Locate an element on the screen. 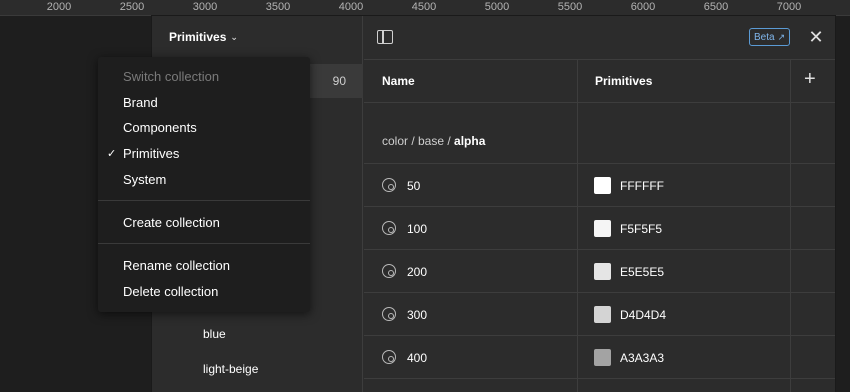 The image size is (850, 392). ruler-tick: 2500 is located at coordinates (132, 7).